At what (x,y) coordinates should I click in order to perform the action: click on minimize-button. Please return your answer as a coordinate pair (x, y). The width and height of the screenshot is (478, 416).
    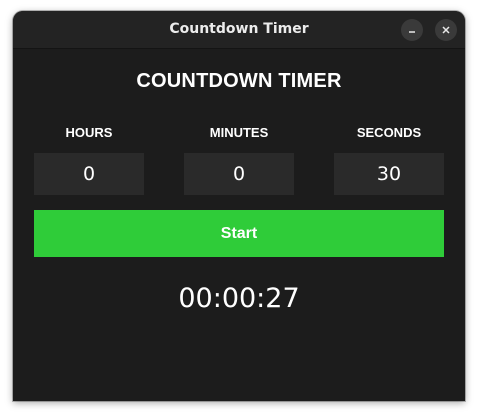
    Looking at the image, I should click on (412, 30).